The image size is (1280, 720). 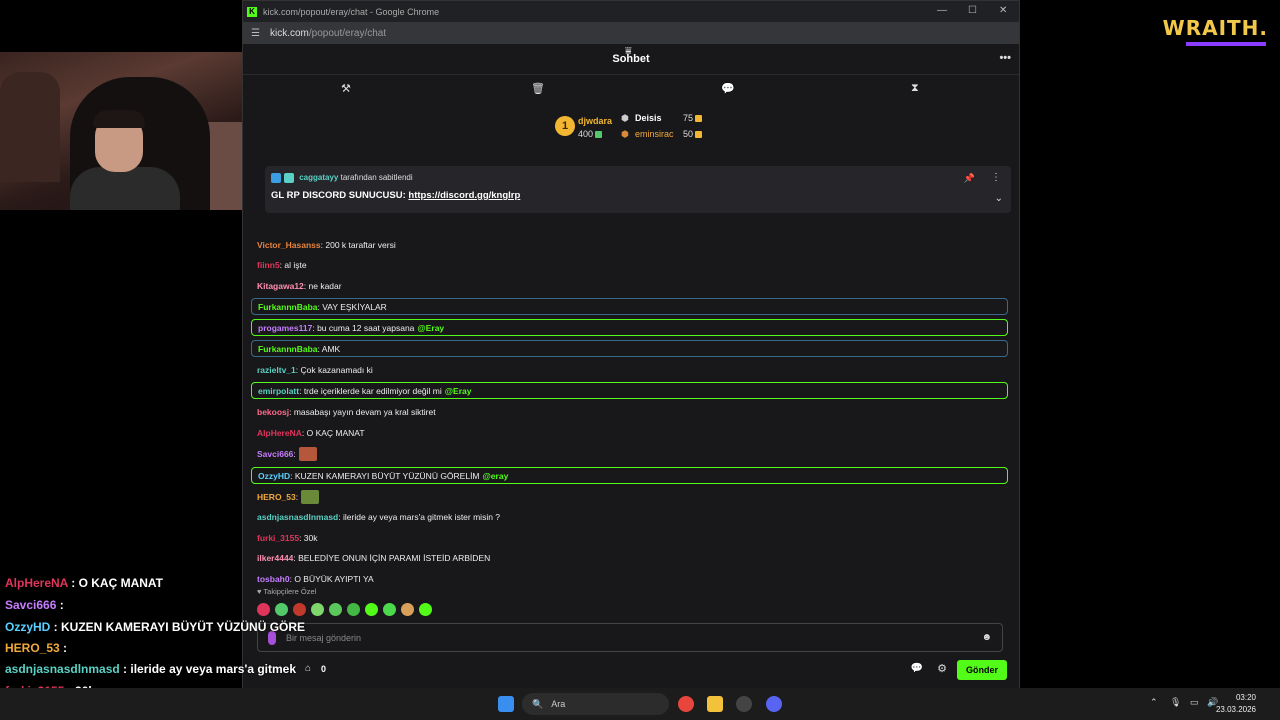 What do you see at coordinates (629, 306) in the screenshot?
I see `chat-message: FurkannnBaba: VAY EŞKİYALAR` at bounding box center [629, 306].